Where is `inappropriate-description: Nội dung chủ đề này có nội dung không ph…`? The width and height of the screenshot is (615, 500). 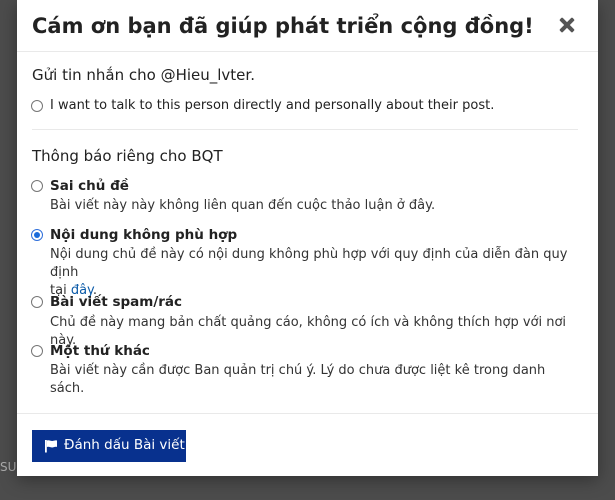 inappropriate-description: Nội dung chủ đề này có nội dung không ph… is located at coordinates (315, 273).